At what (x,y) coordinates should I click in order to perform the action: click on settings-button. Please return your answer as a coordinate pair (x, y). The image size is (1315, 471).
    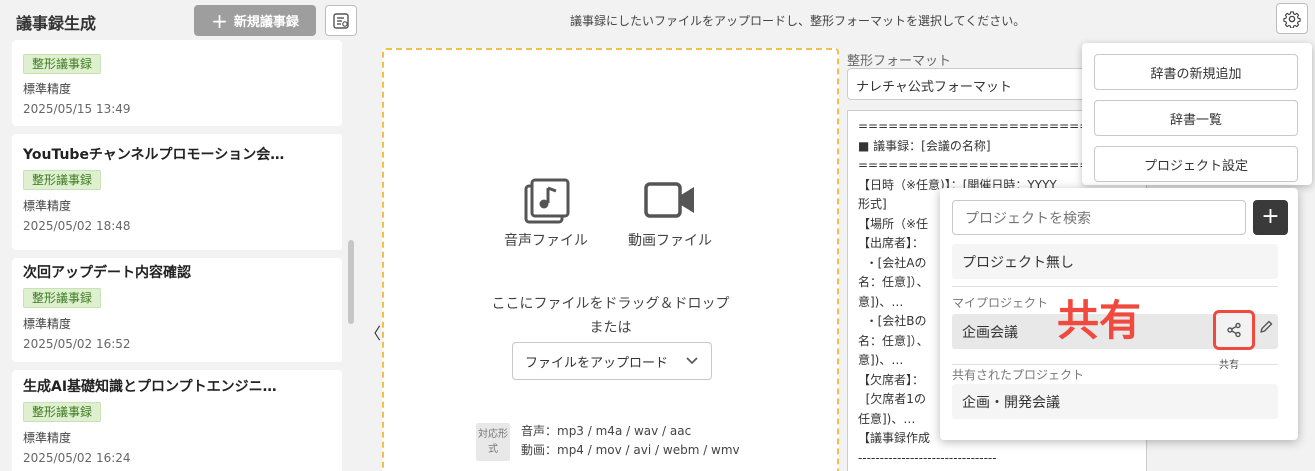
    Looking at the image, I should click on (1292, 18).